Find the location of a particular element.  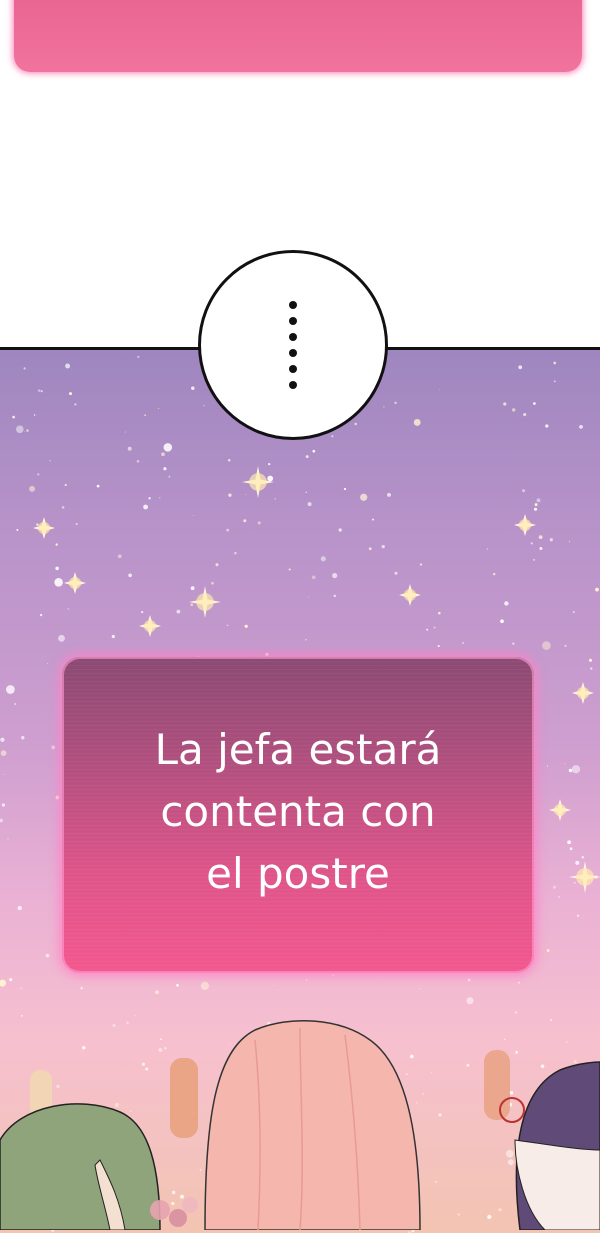

speech-bubble is located at coordinates (293, 345).